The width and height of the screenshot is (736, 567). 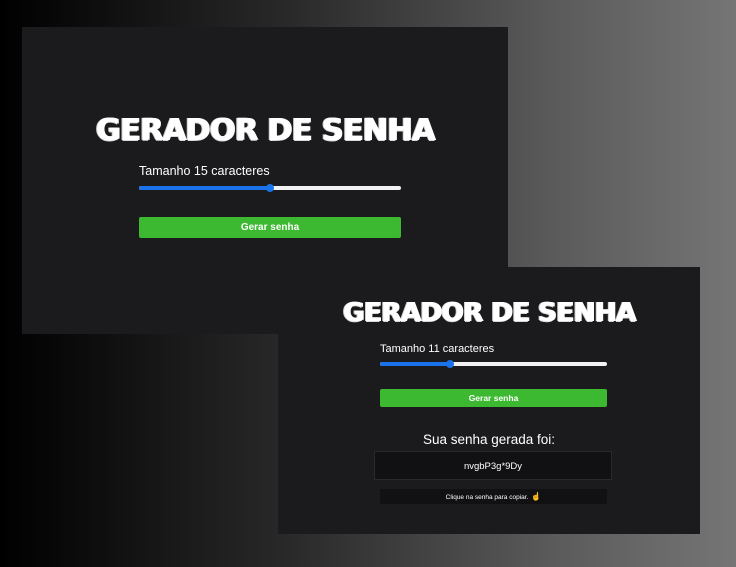 I want to click on pointing-hand-icon: ☝, so click(x=536, y=496).